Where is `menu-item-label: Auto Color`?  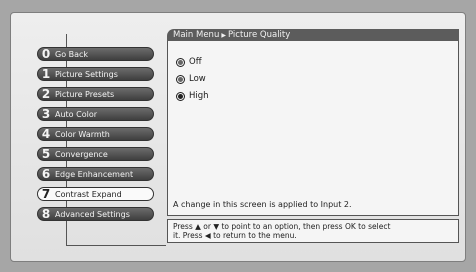
menu-item-label: Auto Color is located at coordinates (76, 114).